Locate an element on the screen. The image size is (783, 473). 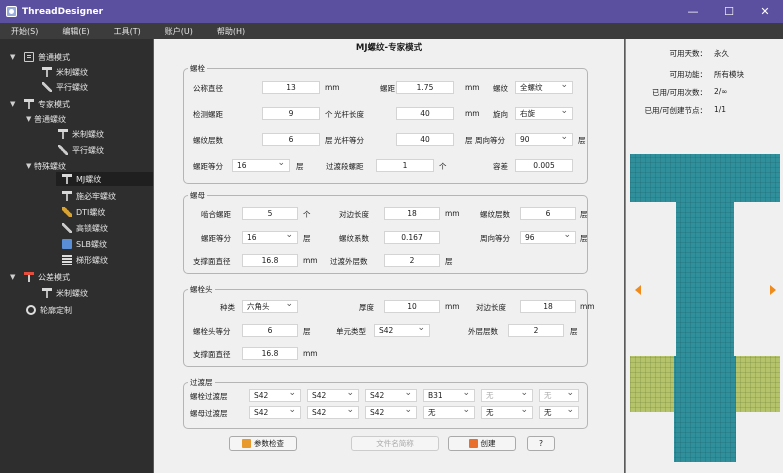
shank-div-label: 光杆等分 is located at coordinates (349, 140).